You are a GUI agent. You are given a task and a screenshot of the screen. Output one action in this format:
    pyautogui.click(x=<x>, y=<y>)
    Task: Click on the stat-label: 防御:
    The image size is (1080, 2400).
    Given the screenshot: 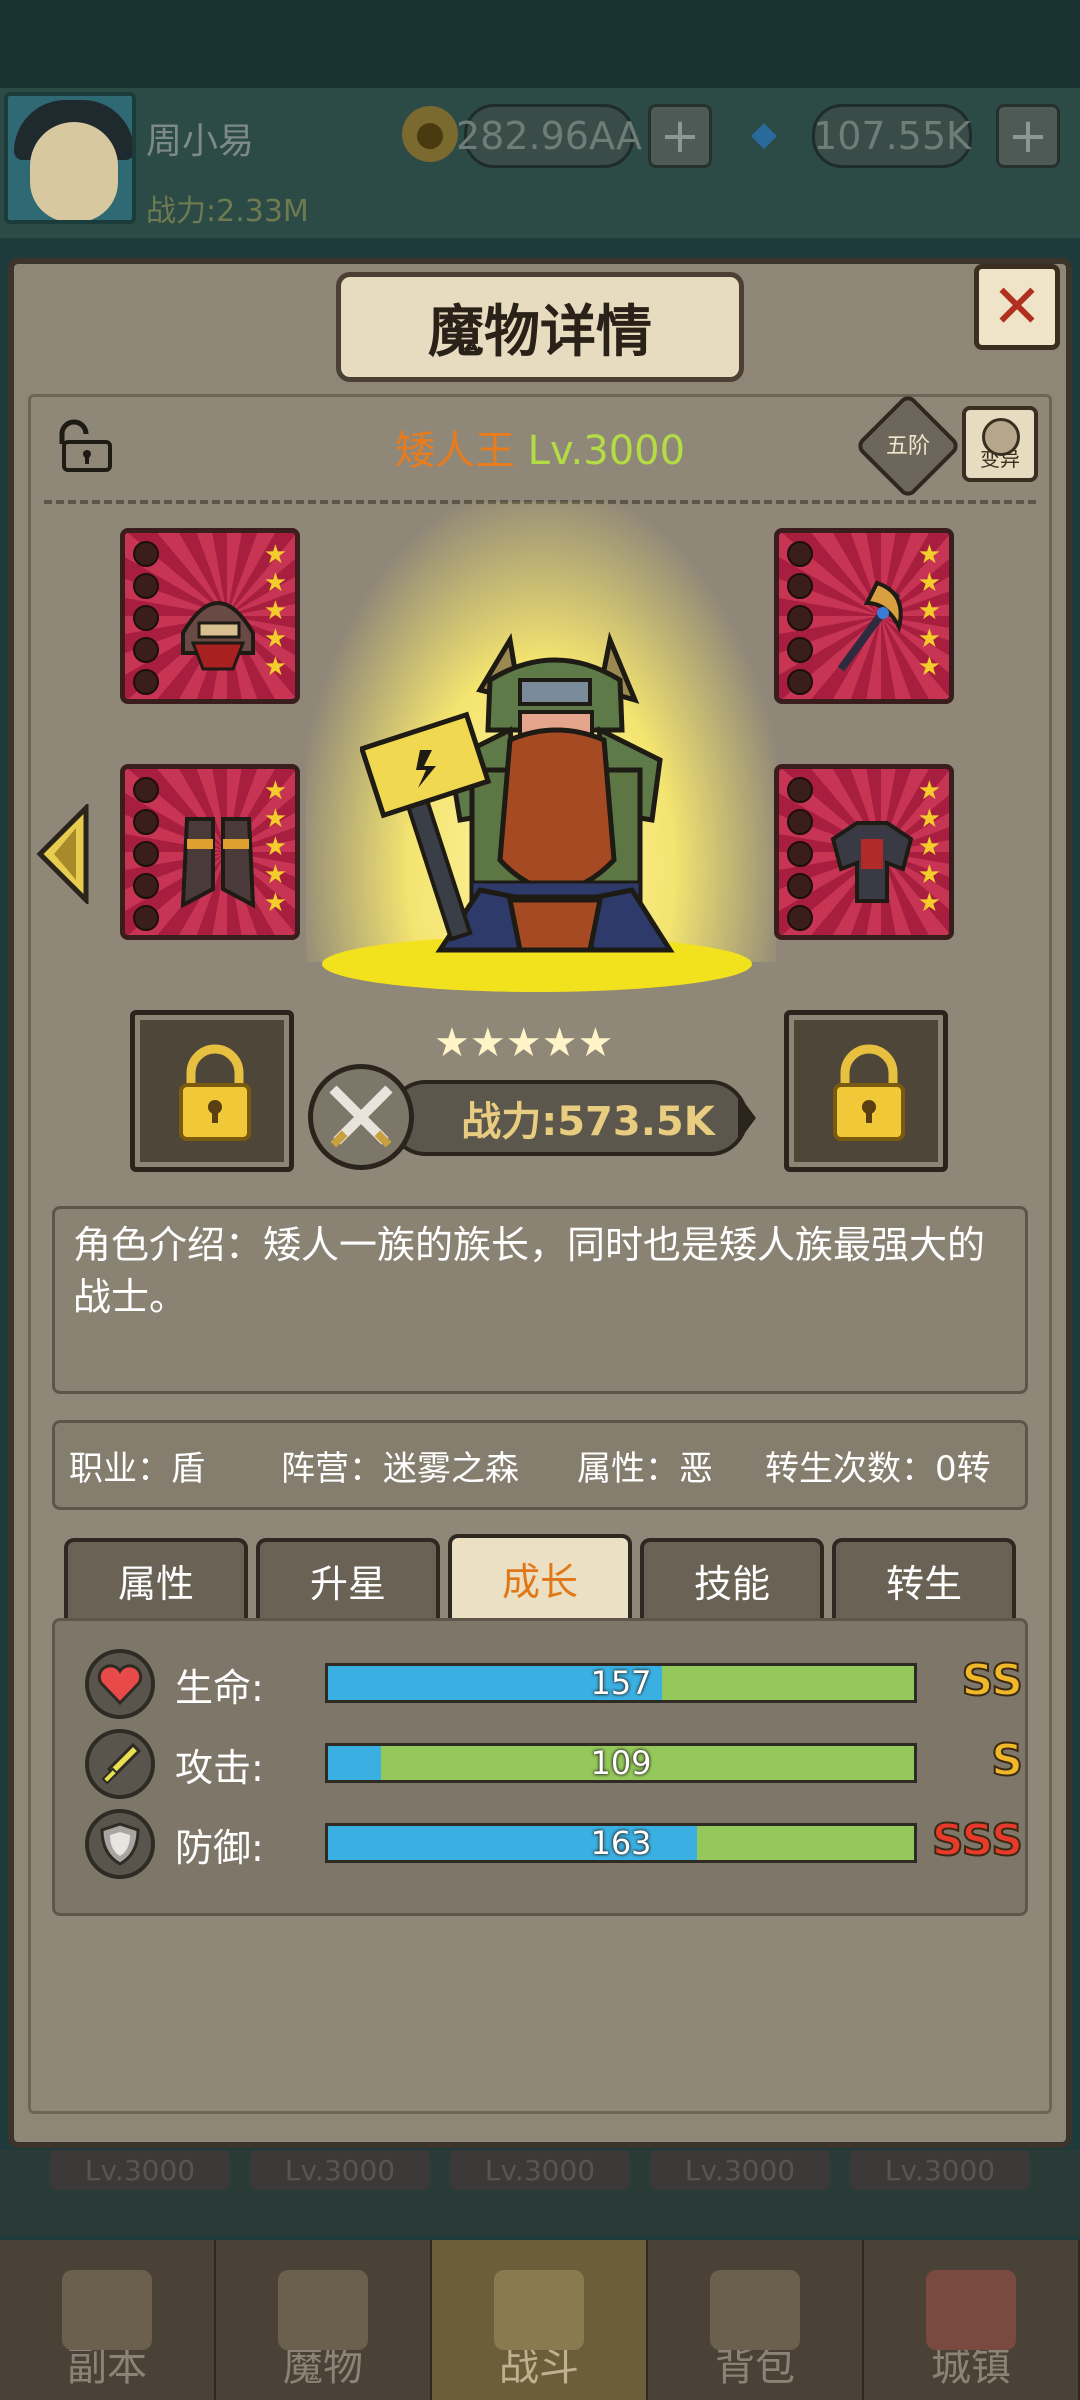 What is the action you would take?
    pyautogui.click(x=219, y=1848)
    